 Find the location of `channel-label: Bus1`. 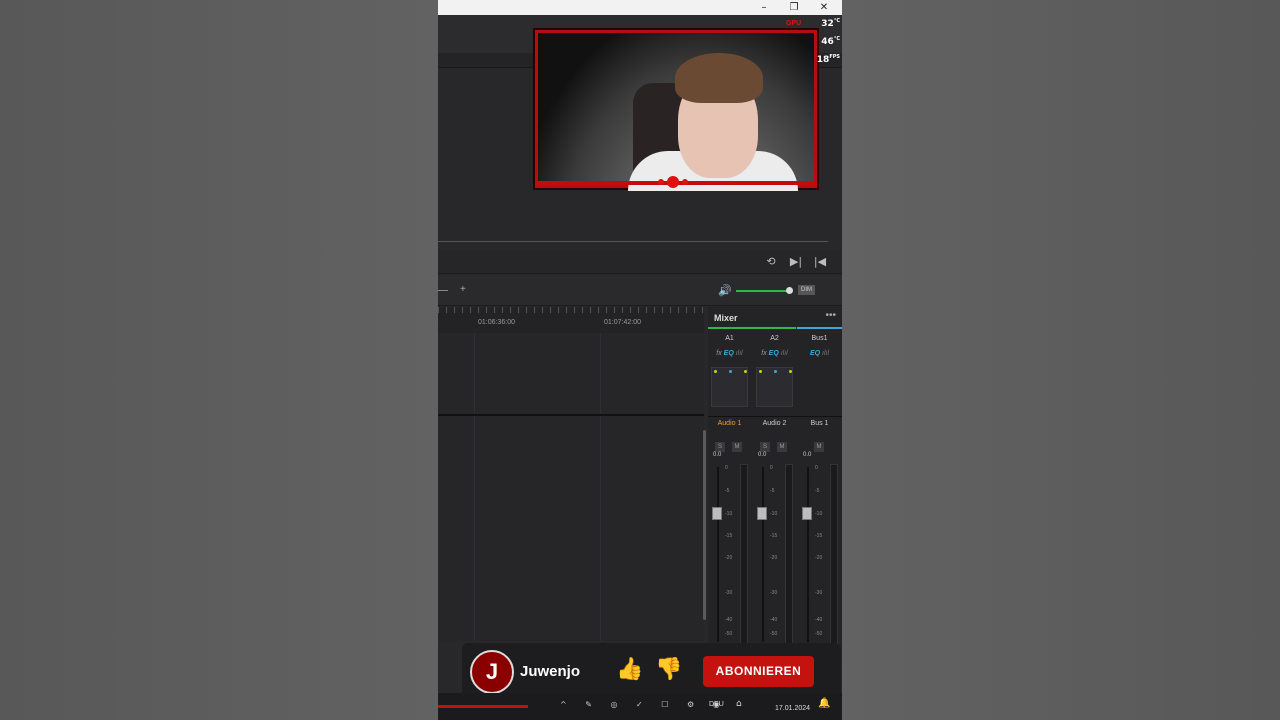

channel-label: Bus1 is located at coordinates (819, 338).